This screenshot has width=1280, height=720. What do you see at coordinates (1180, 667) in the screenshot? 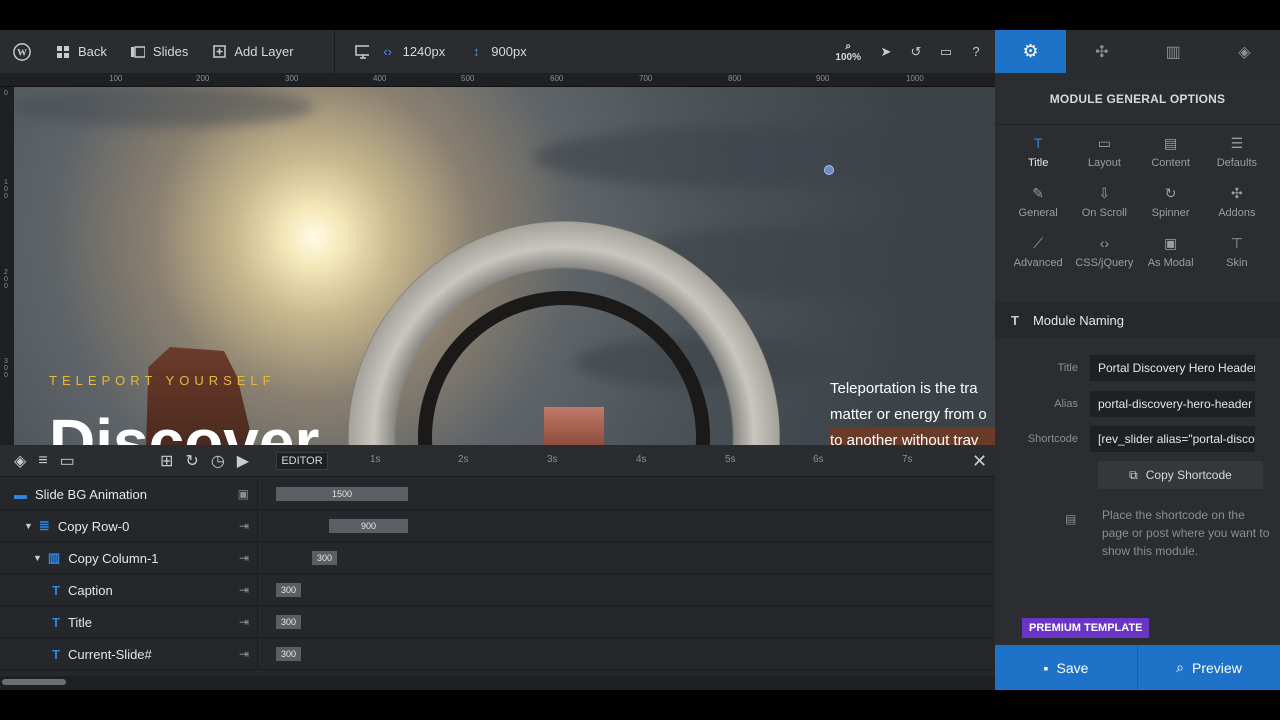
I see `search-icon: ⌕` at bounding box center [1180, 667].